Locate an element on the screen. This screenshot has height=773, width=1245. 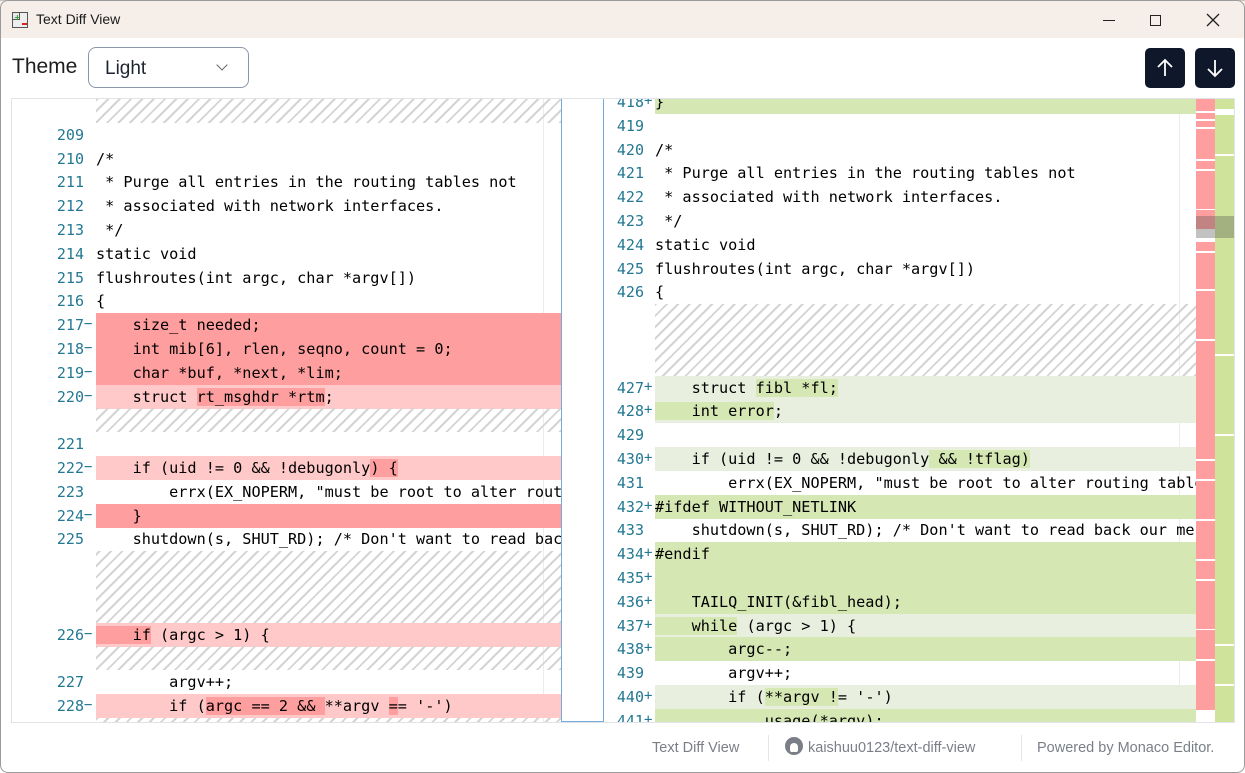
changed-text: **argv ! is located at coordinates (801, 697).